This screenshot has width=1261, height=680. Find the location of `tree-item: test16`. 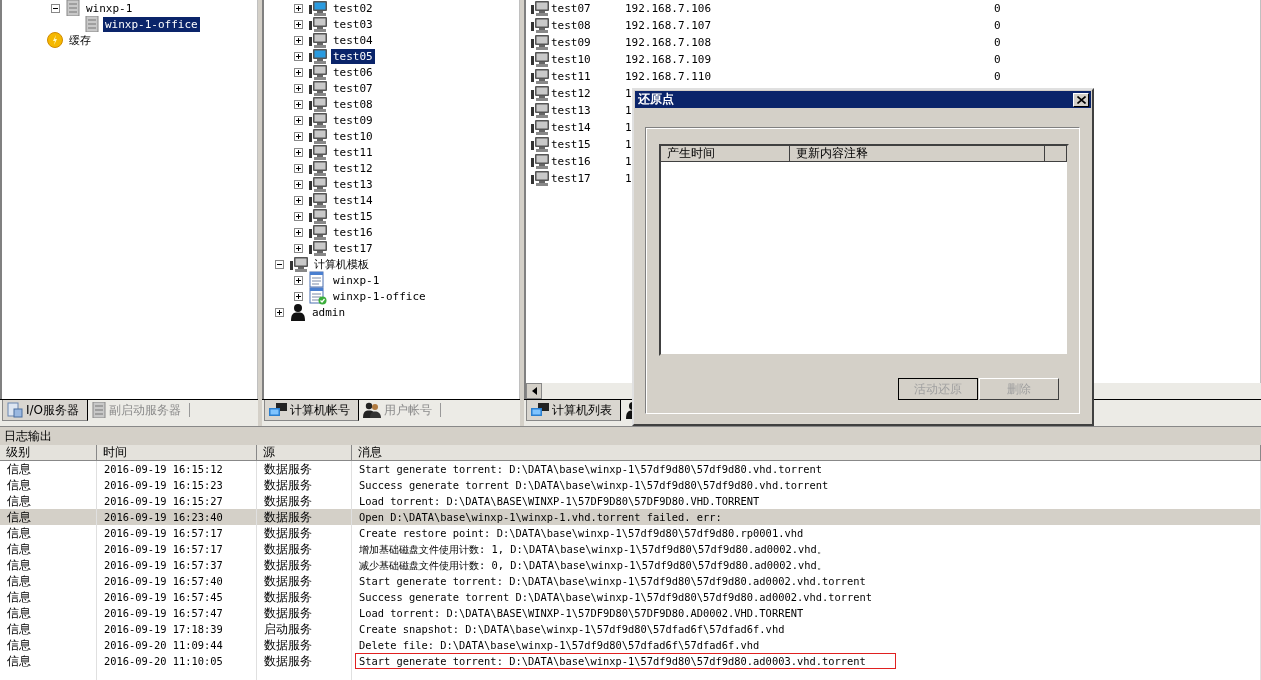

tree-item: test16 is located at coordinates (353, 232).